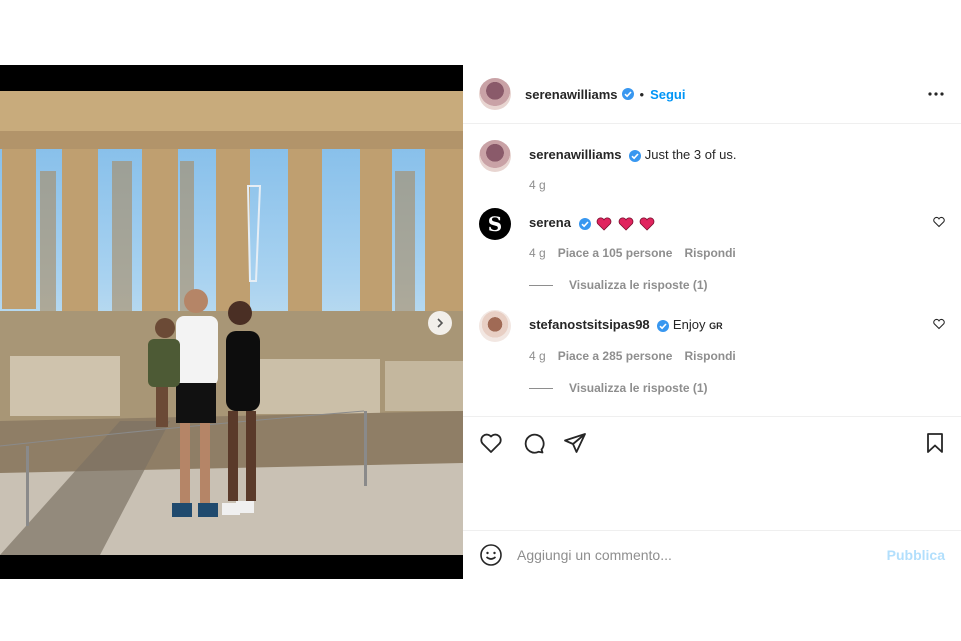 The height and width of the screenshot is (641, 961). Describe the element at coordinates (550, 222) in the screenshot. I see `comment-username: serena` at that location.